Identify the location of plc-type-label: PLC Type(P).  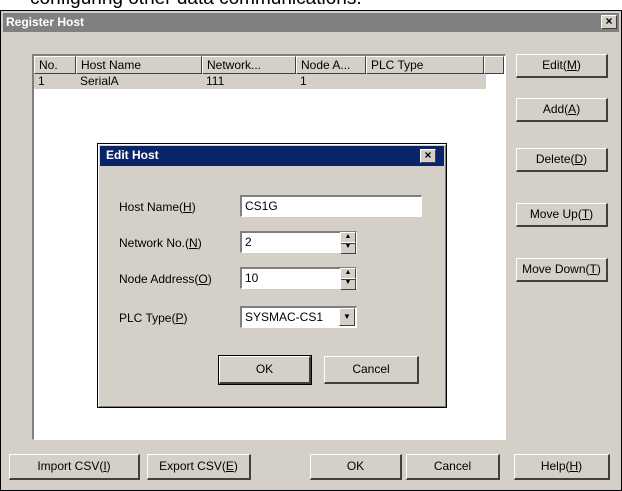
(153, 318).